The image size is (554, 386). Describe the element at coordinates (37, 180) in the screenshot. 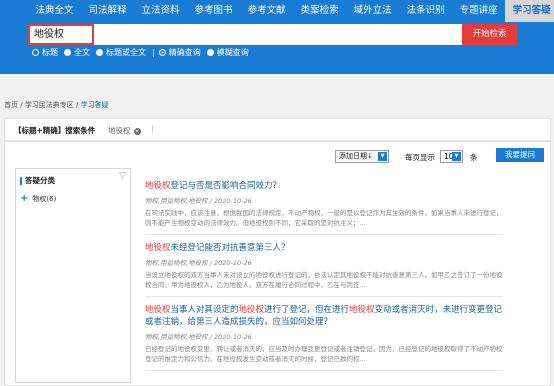

I see `category-header: 答疑分类` at that location.